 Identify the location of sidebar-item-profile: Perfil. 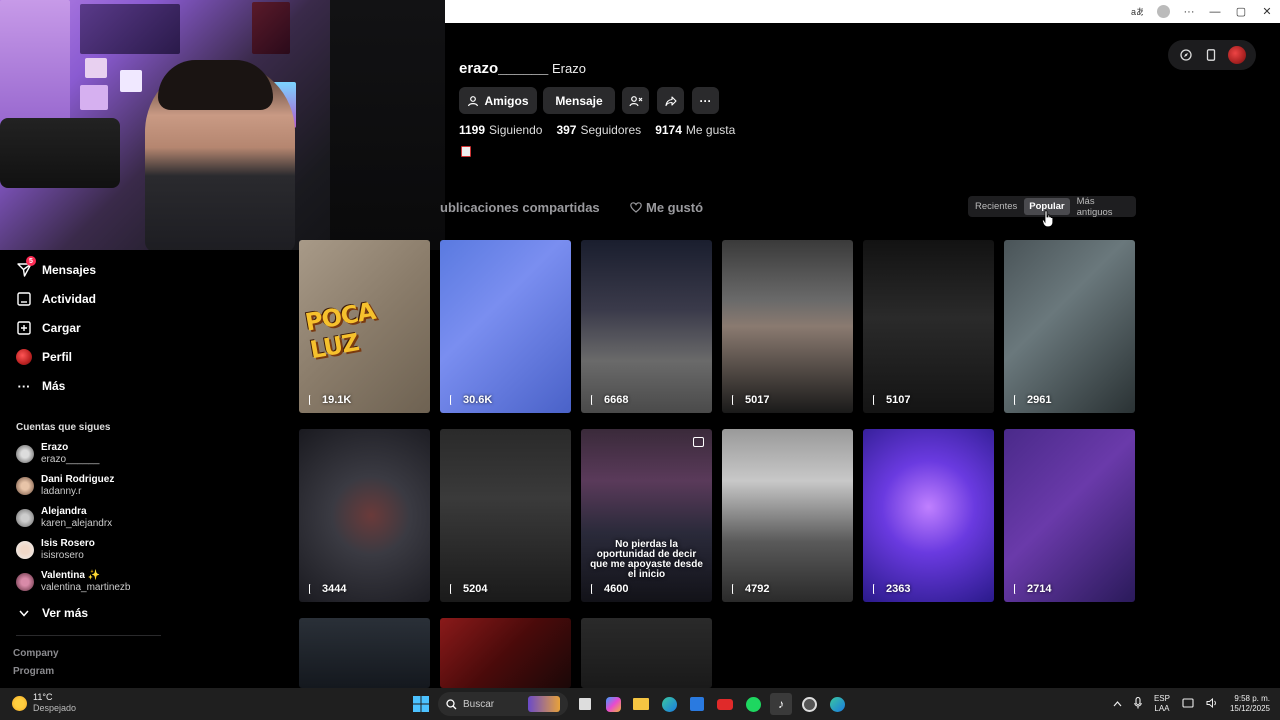
(44, 357).